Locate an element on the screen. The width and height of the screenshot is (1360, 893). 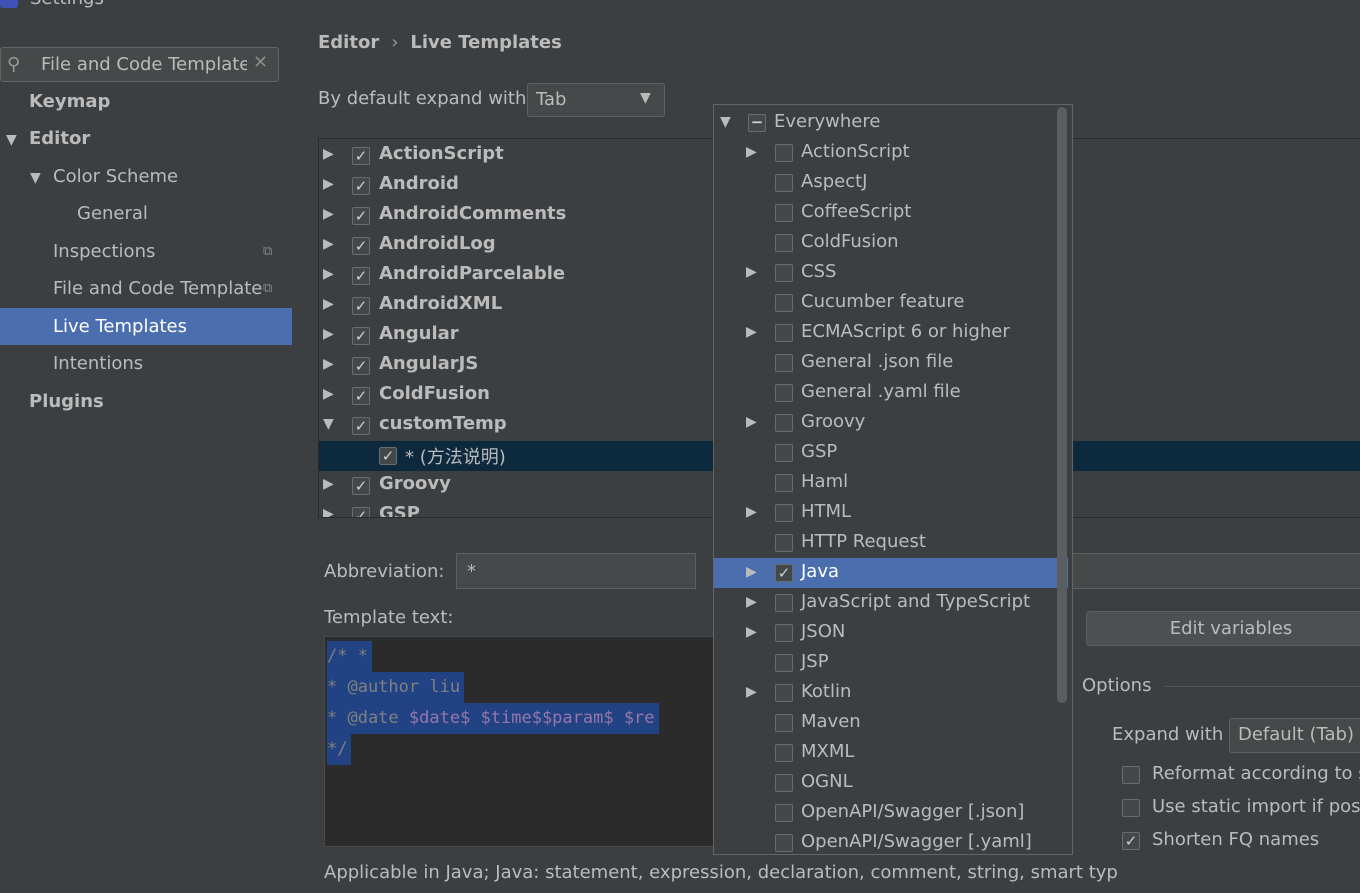
context-item: OGNL is located at coordinates (891, 783).